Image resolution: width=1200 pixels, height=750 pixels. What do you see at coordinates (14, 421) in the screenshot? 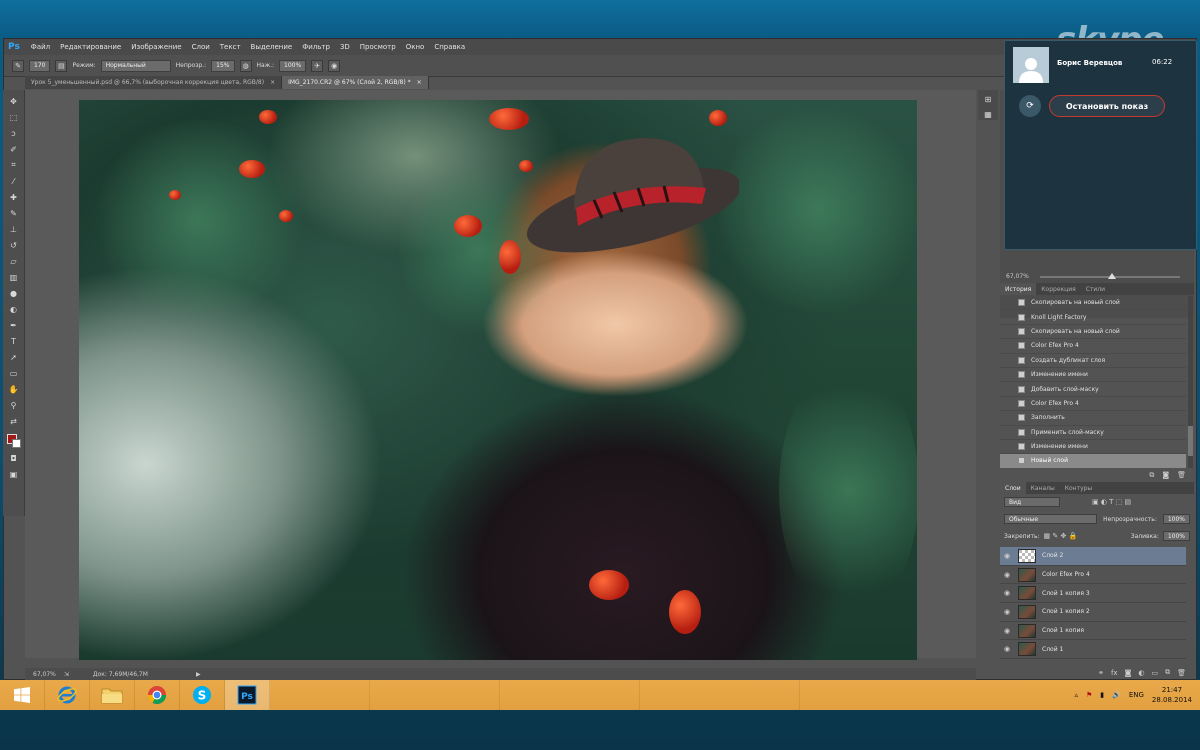
I see `swap-colors-icon: ⇄` at bounding box center [14, 421].